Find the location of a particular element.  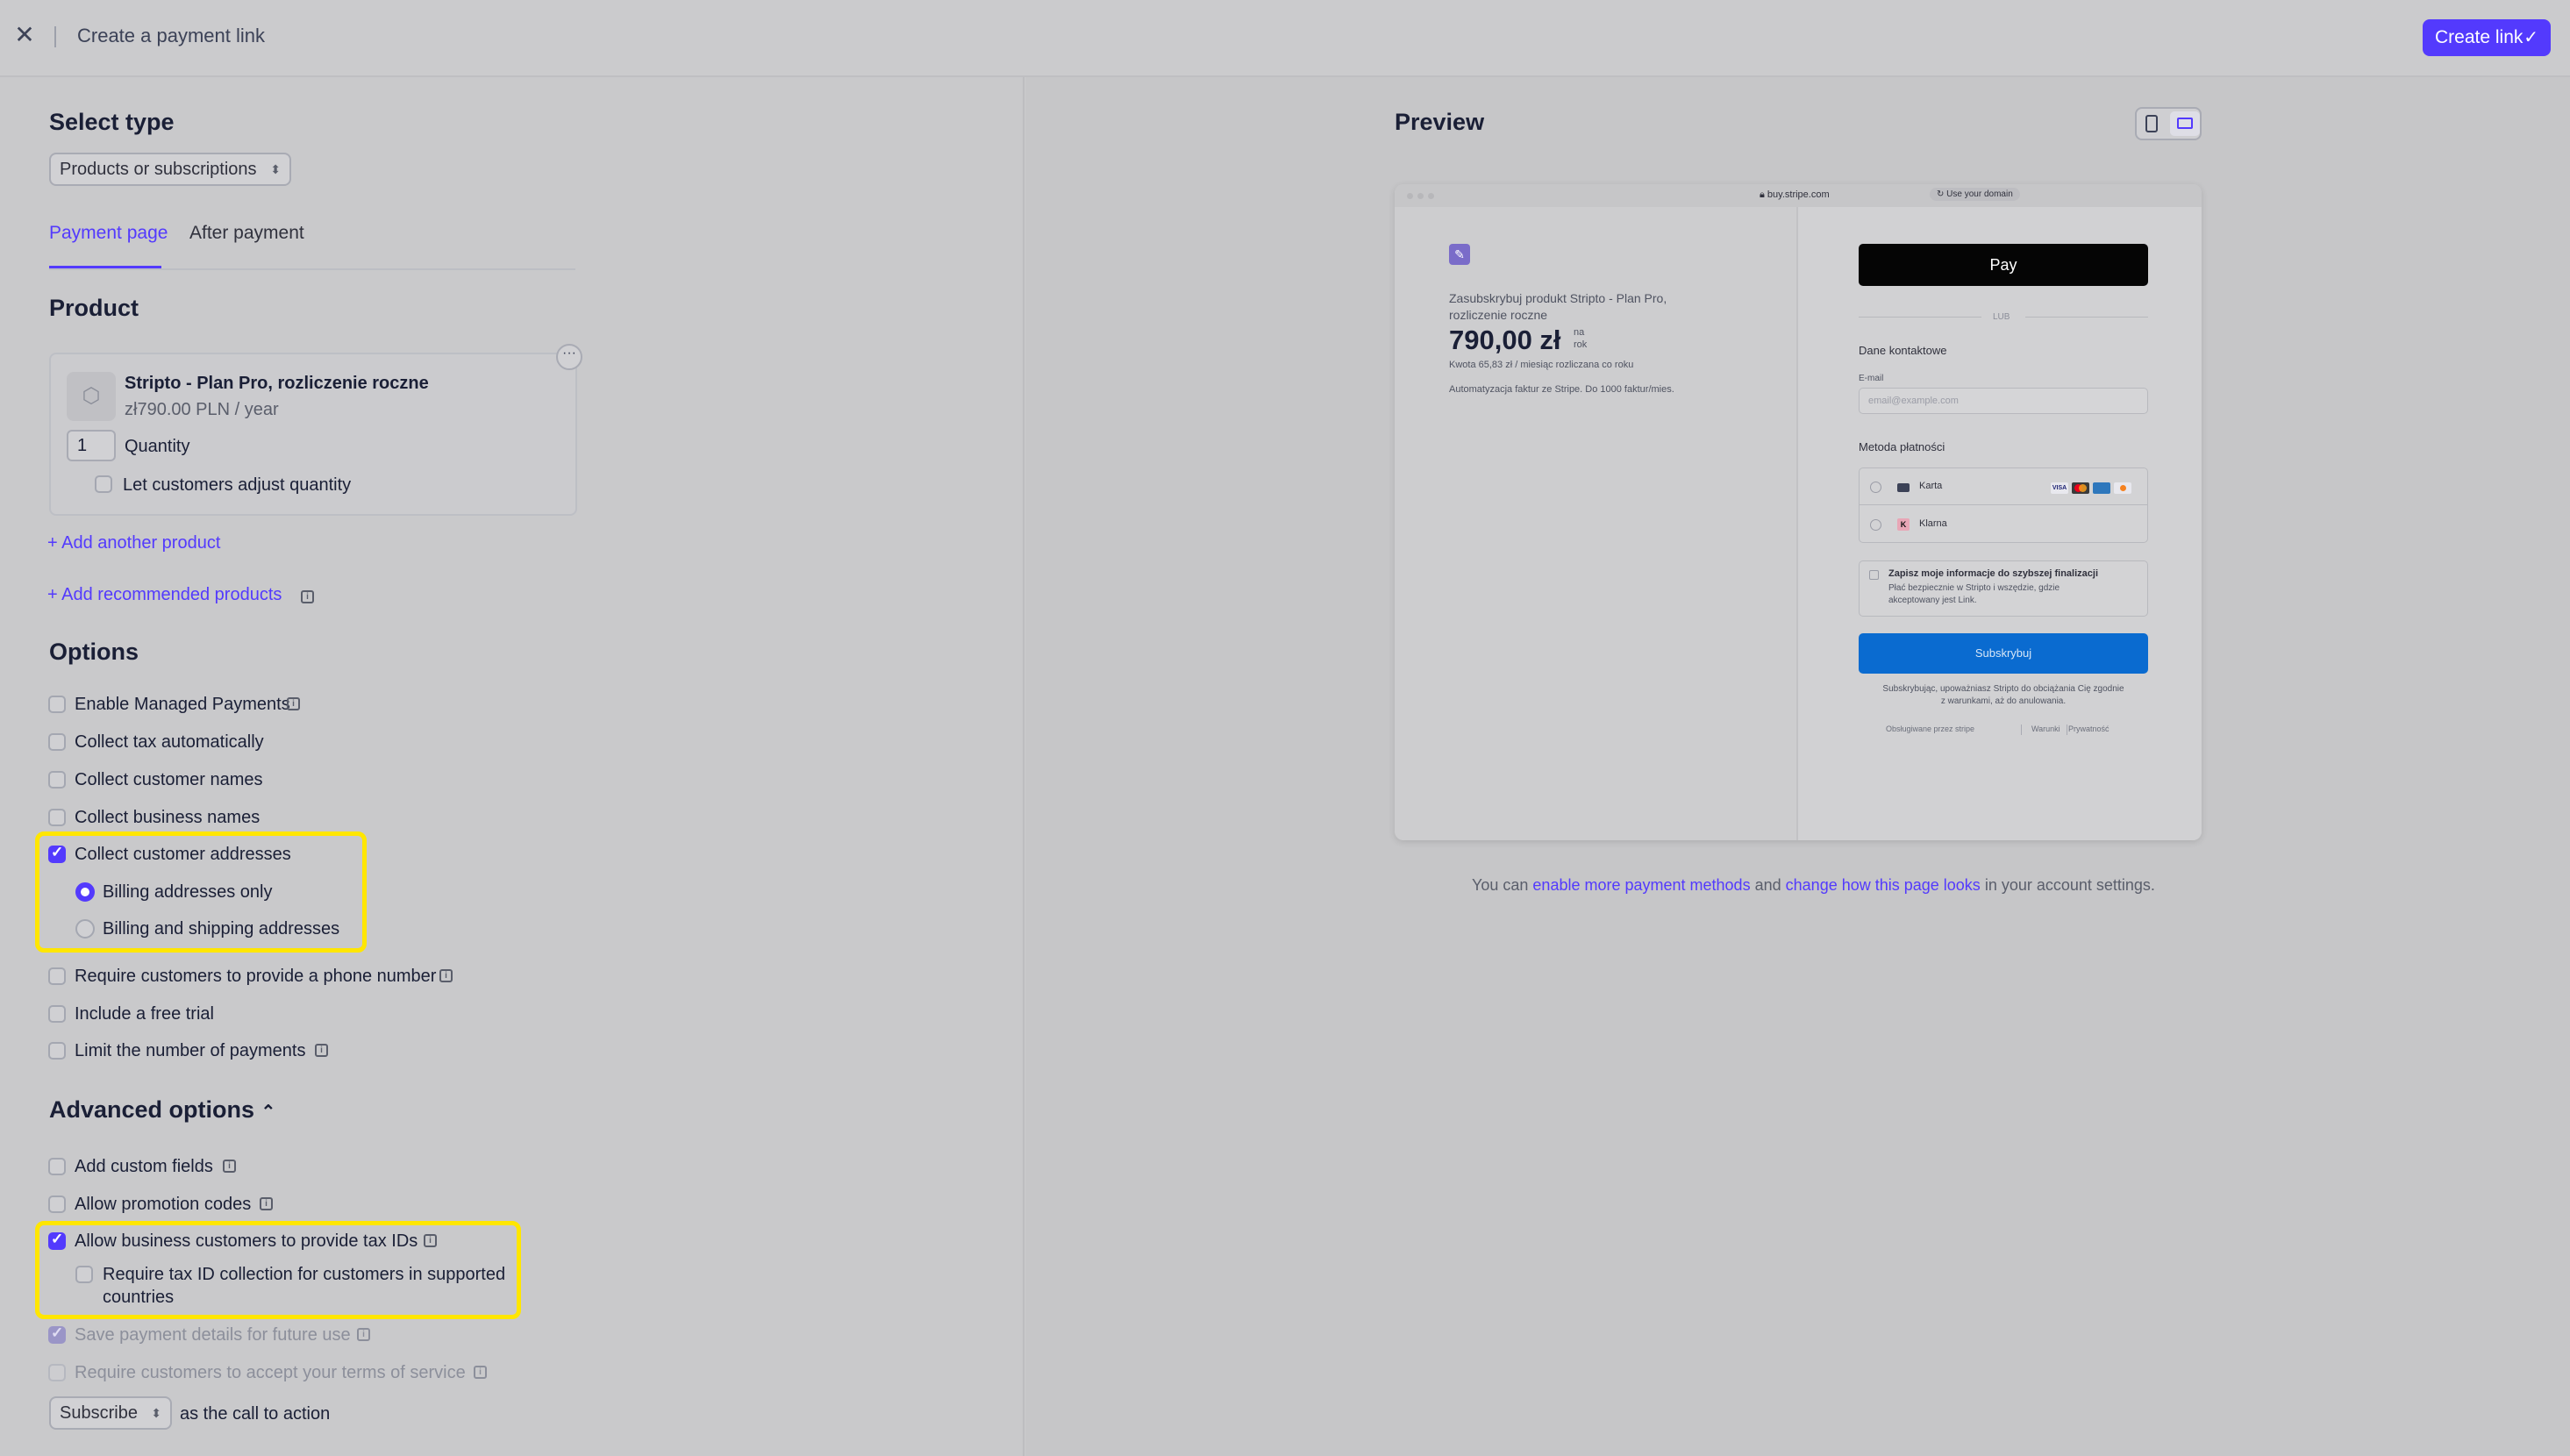

close-icon: ✕ is located at coordinates (24, 35).